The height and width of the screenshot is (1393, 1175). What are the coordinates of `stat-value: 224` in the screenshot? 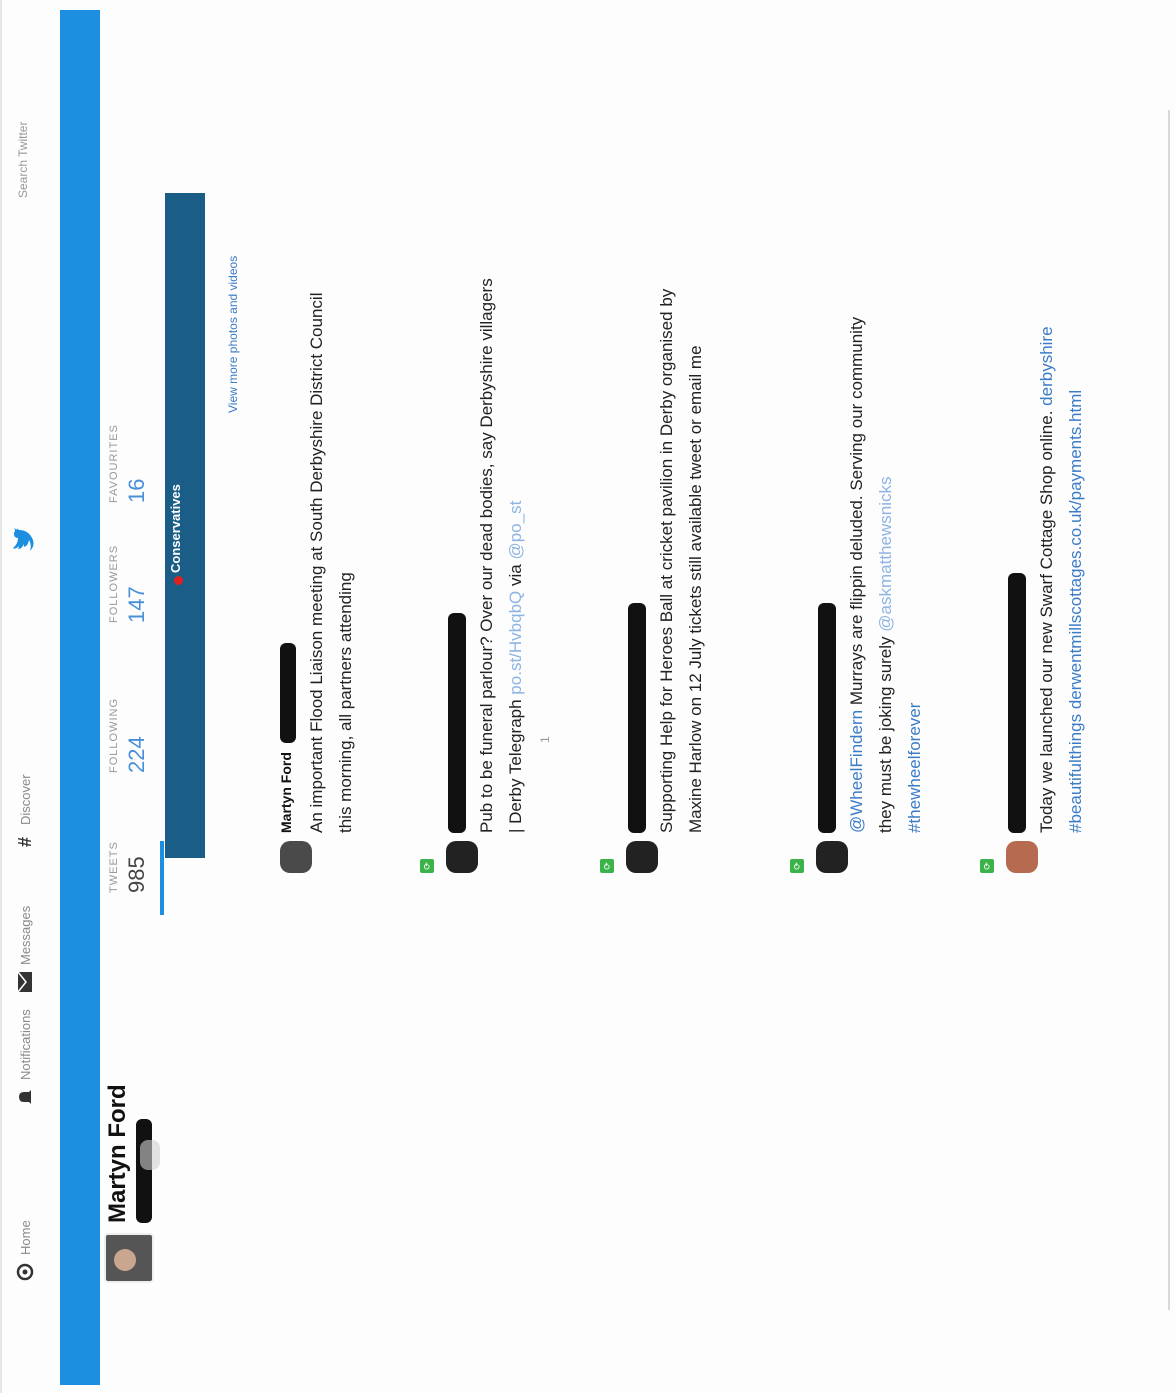 It's located at (136, 754).